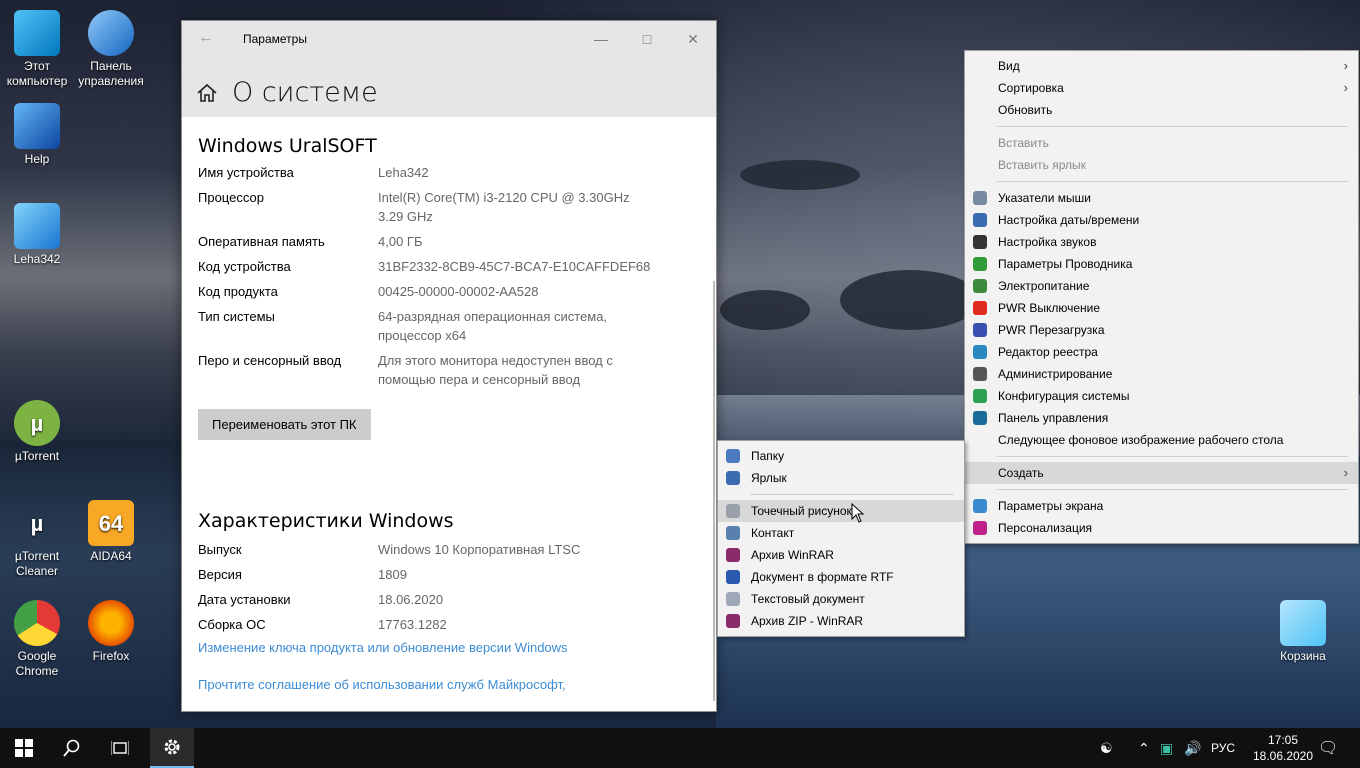 The width and height of the screenshot is (1360, 768). I want to click on desktop-icon: µ µTorrent Cleaner, so click(37, 539).